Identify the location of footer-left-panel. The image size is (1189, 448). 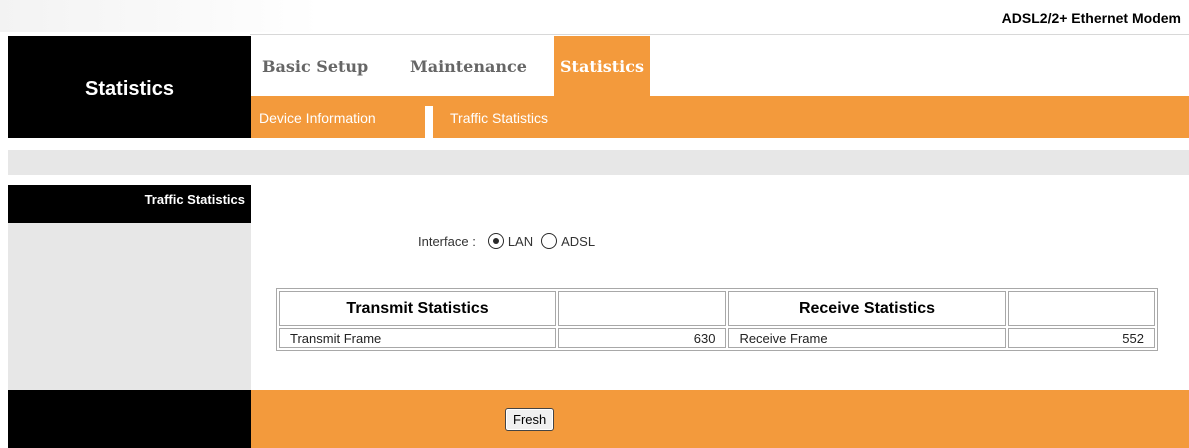
(129, 419).